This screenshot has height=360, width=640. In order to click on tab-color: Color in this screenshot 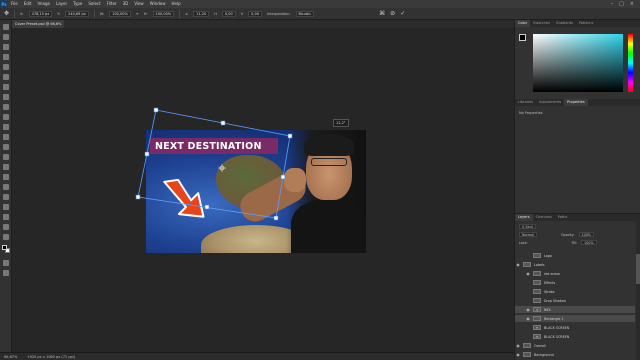, I will do `click(523, 23)`.